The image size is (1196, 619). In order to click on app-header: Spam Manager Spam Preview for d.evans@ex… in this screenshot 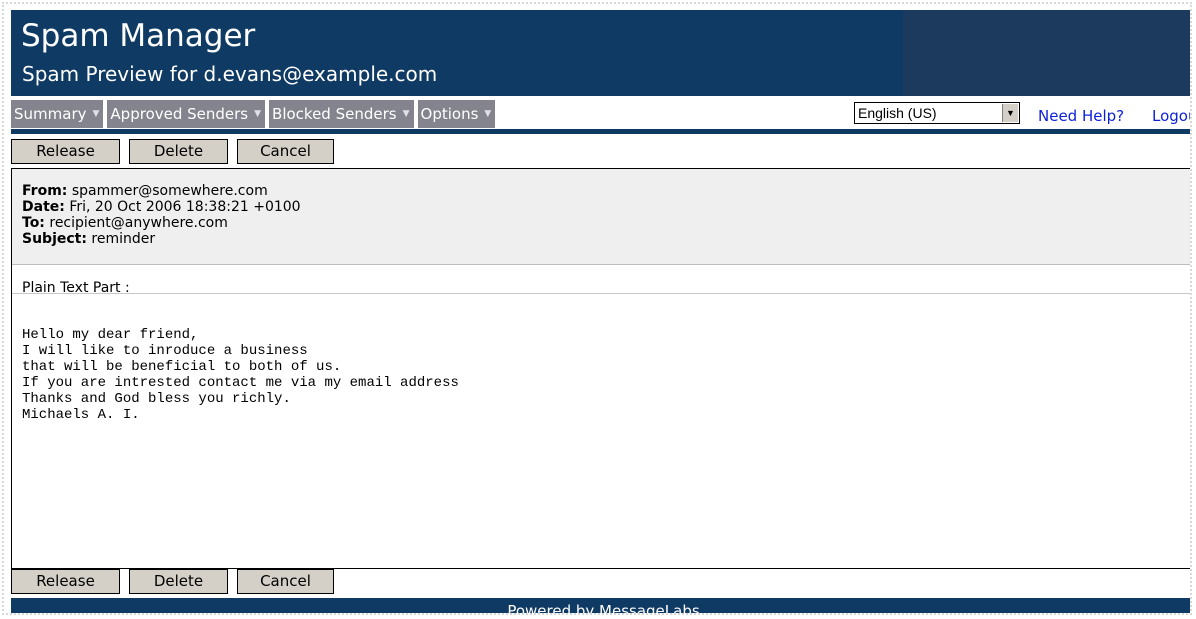, I will do `click(600, 53)`.